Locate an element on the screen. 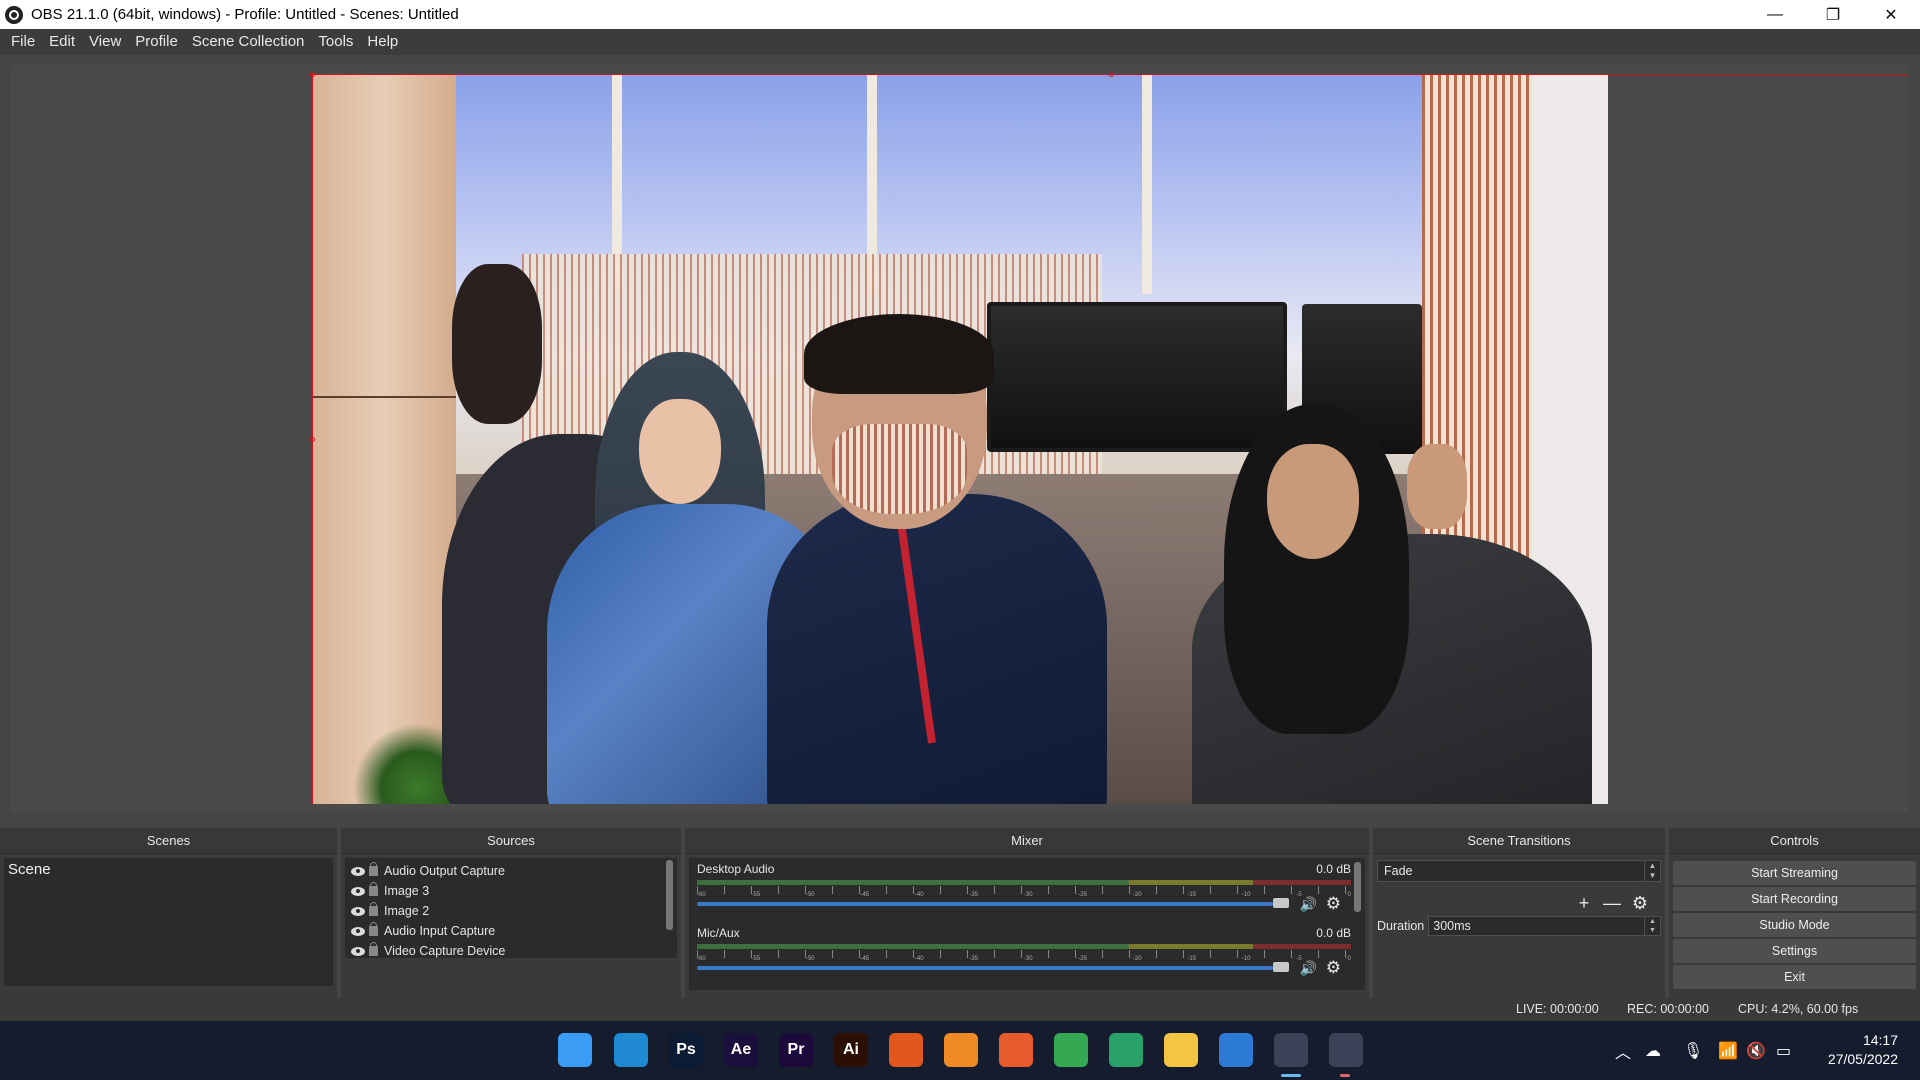  transition-select: Fade ▲ ▼ is located at coordinates (1519, 871).